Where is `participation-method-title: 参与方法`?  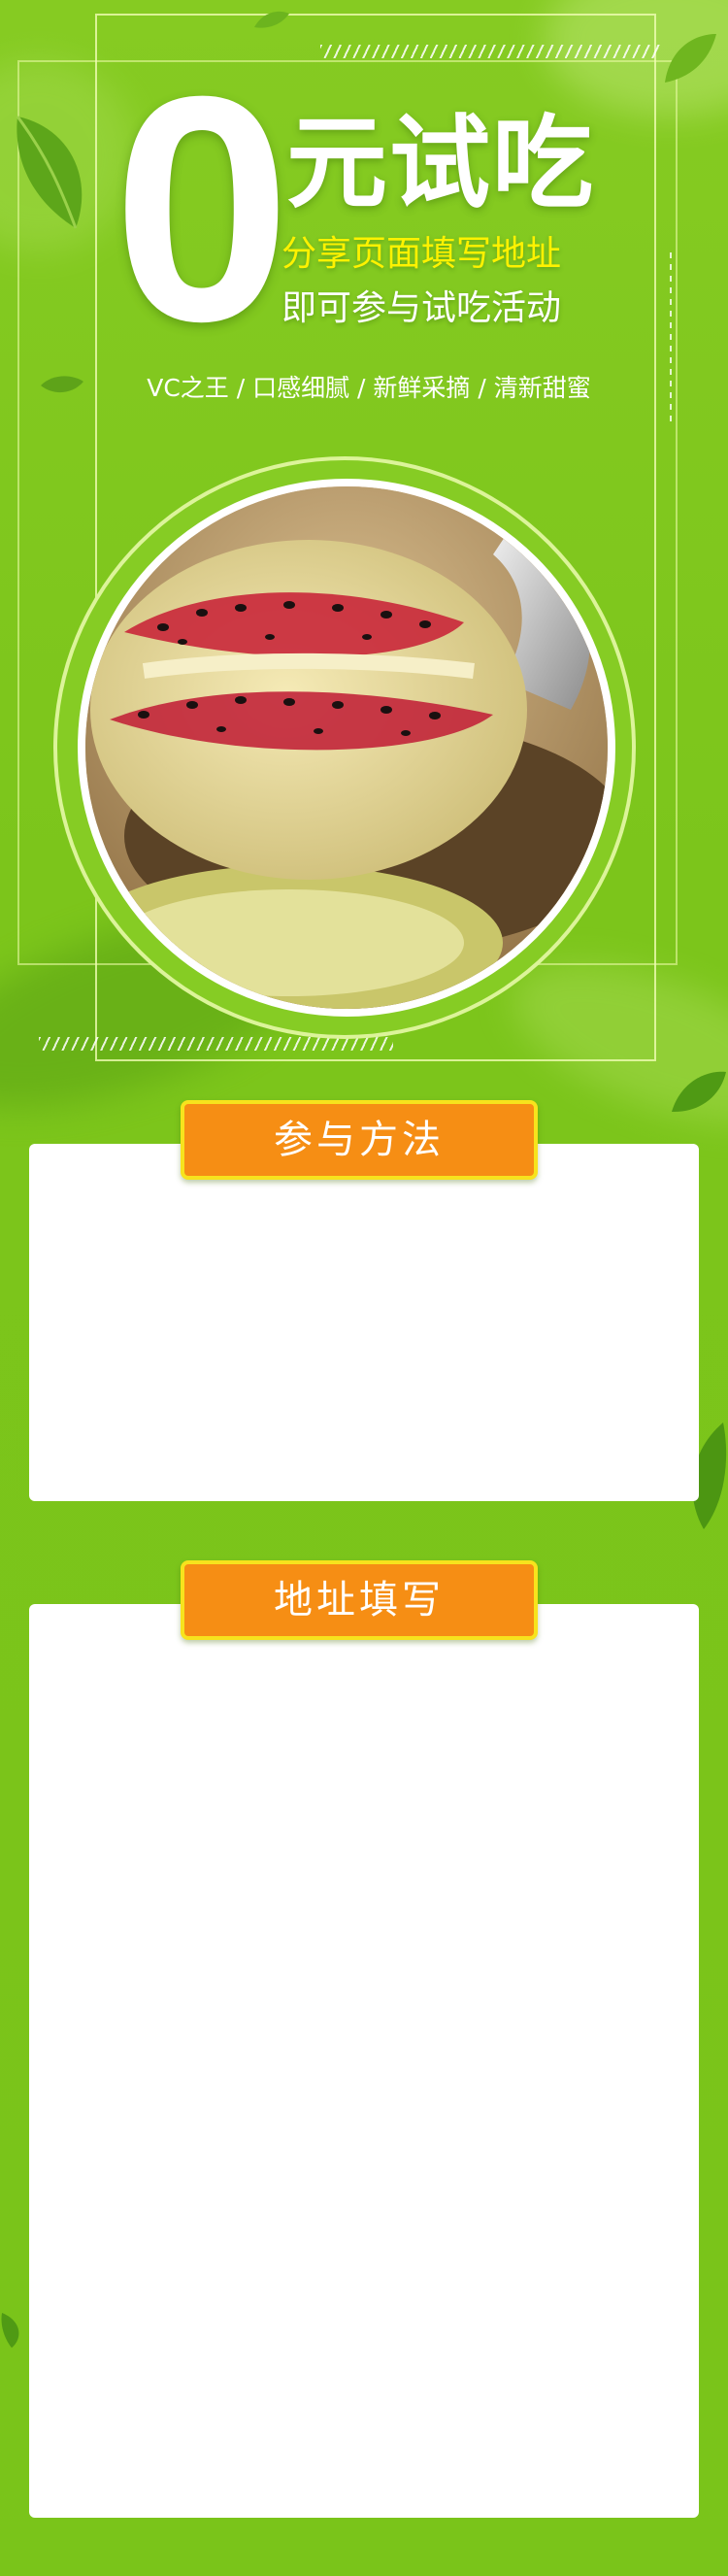
participation-method-title: 参与方法 is located at coordinates (359, 1140).